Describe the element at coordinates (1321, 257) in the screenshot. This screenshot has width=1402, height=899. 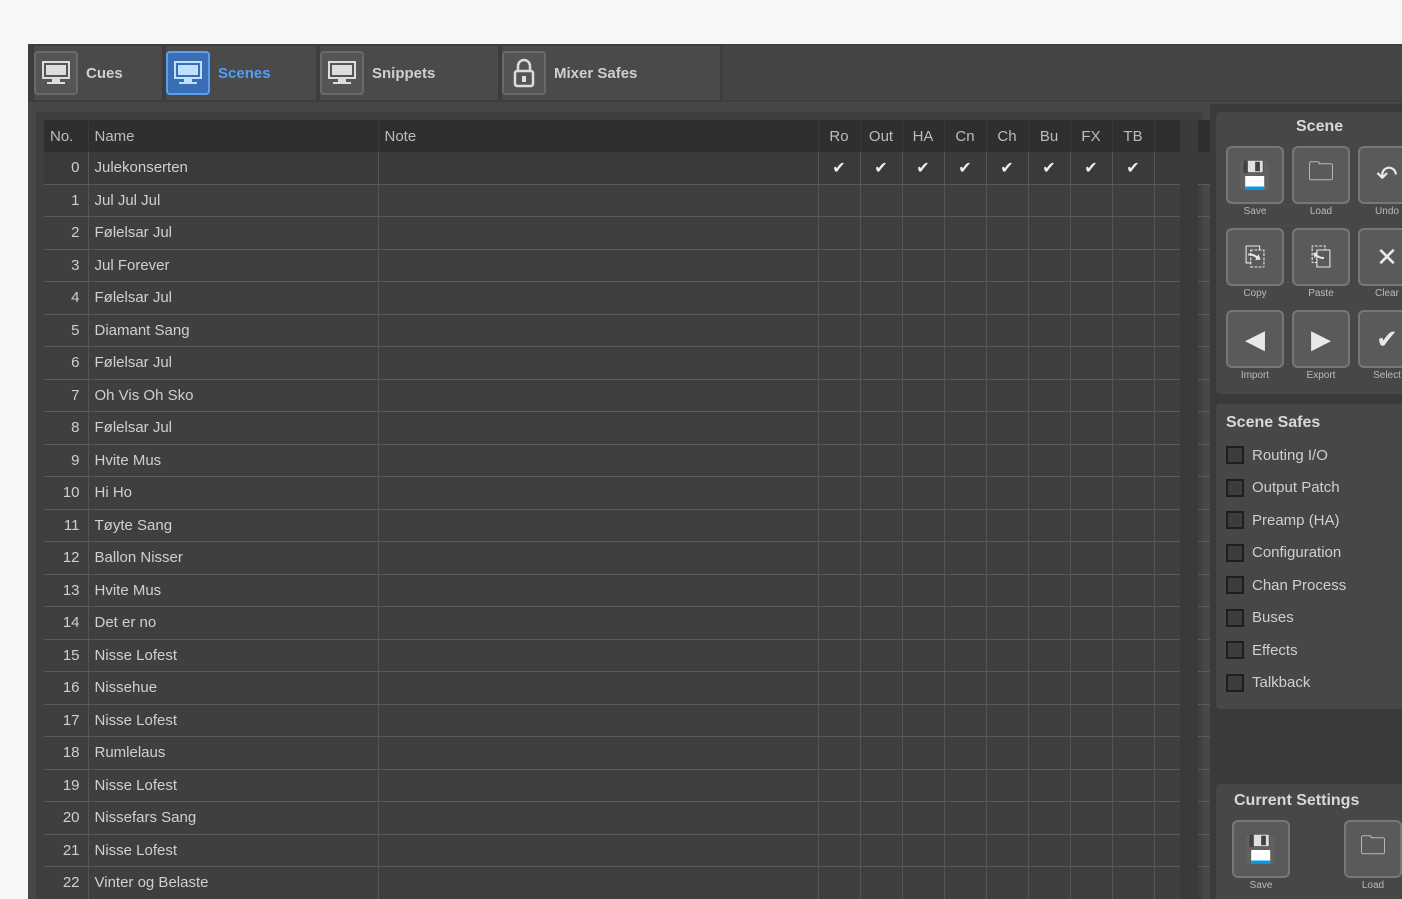
I see `paste-scene-button: ⎗` at that location.